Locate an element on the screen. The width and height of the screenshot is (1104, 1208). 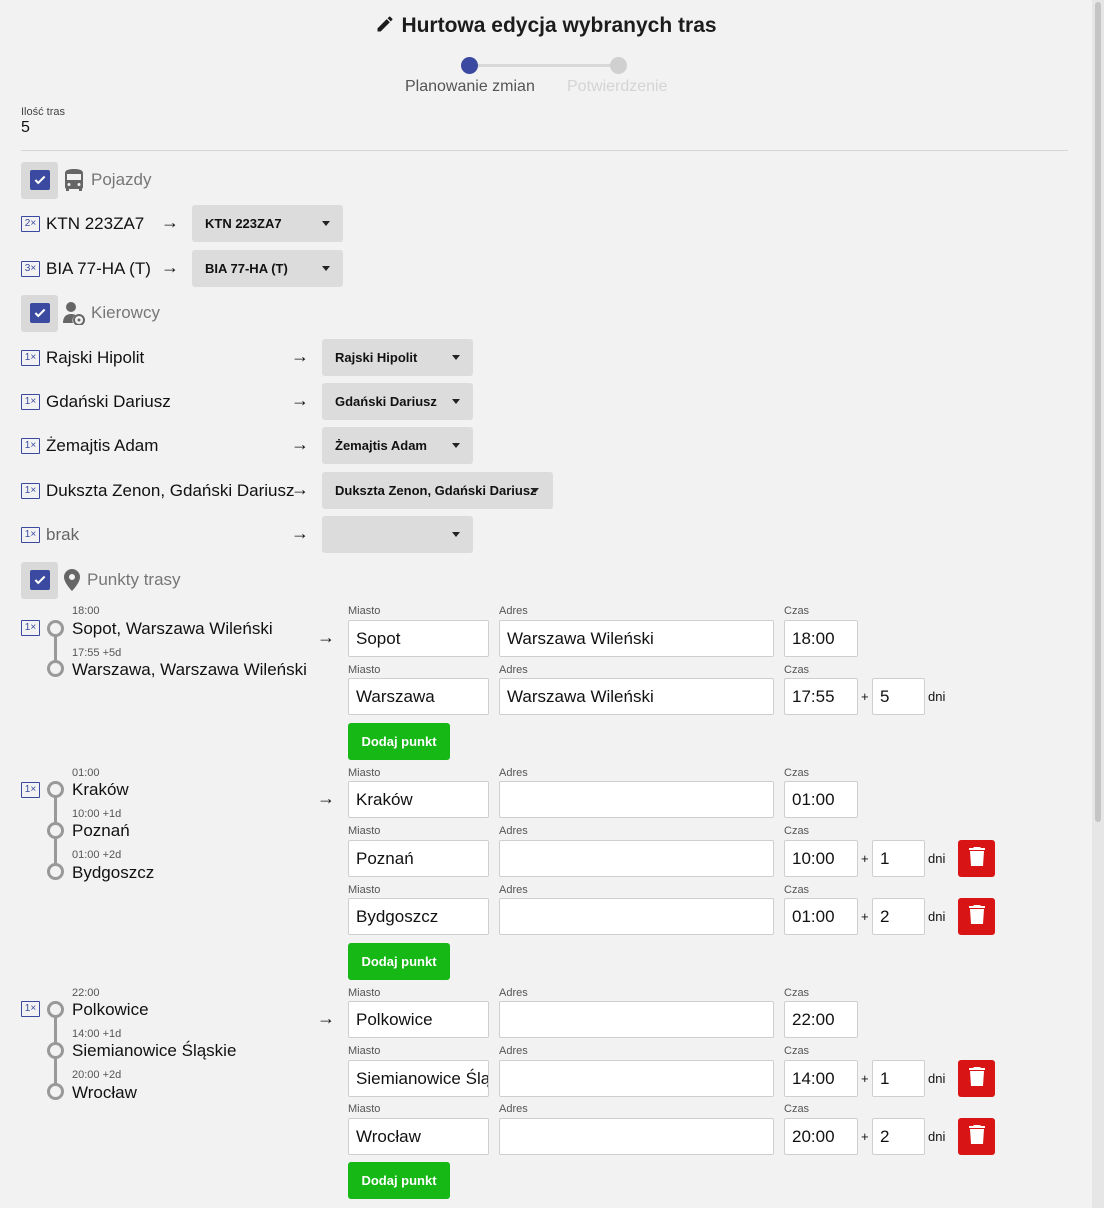
city-input: Siemianowice Śląskie is located at coordinates (418, 1078).